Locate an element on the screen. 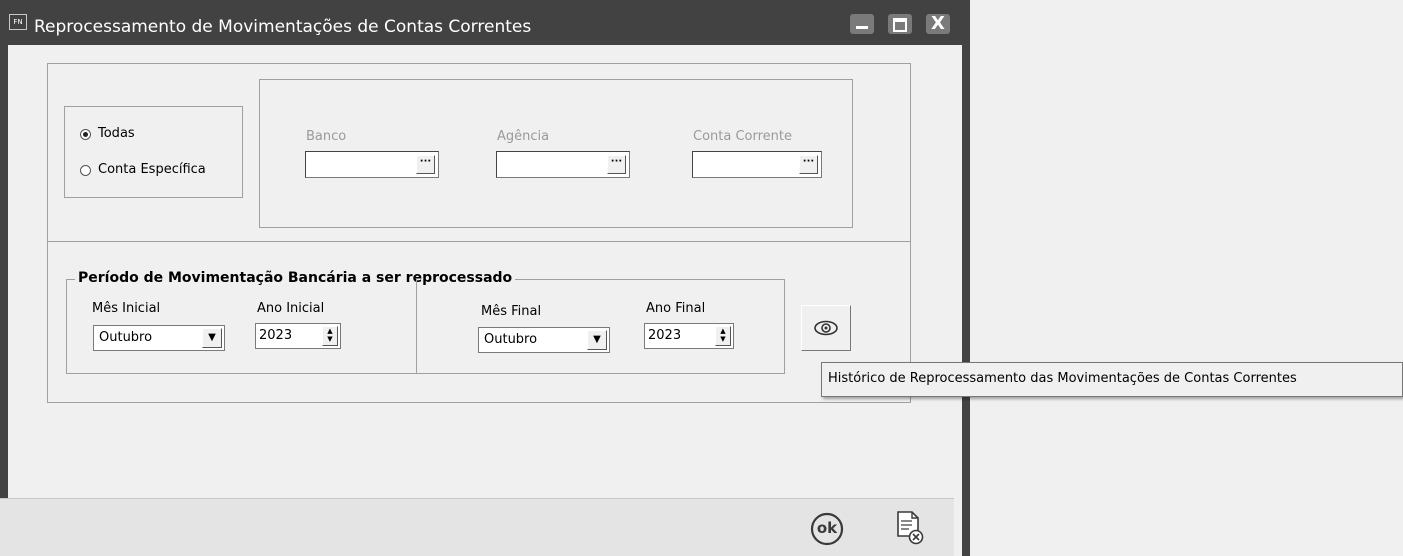 This screenshot has height=556, width=1403. end-year-value: 2023 is located at coordinates (665, 335).